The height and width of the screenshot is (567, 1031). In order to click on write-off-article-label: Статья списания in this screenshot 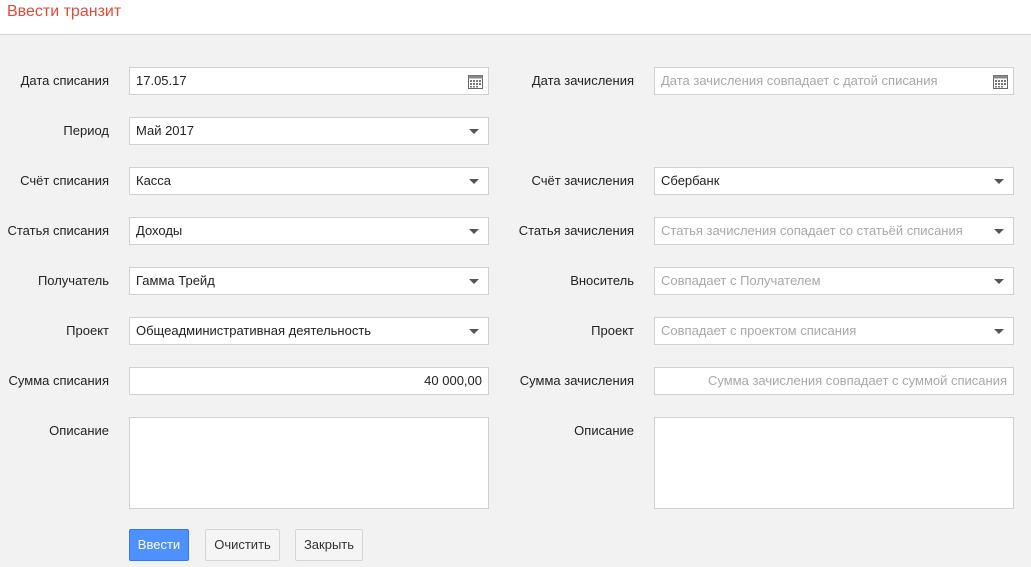, I will do `click(58, 230)`.